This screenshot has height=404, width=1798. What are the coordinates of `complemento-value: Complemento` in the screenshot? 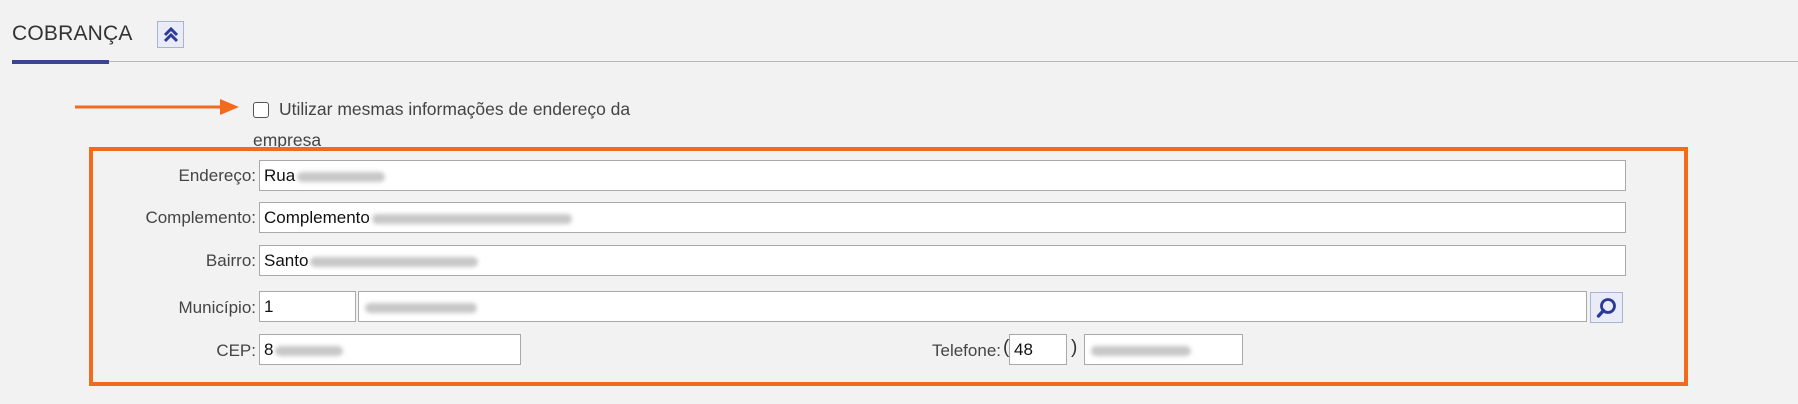 It's located at (317, 217).